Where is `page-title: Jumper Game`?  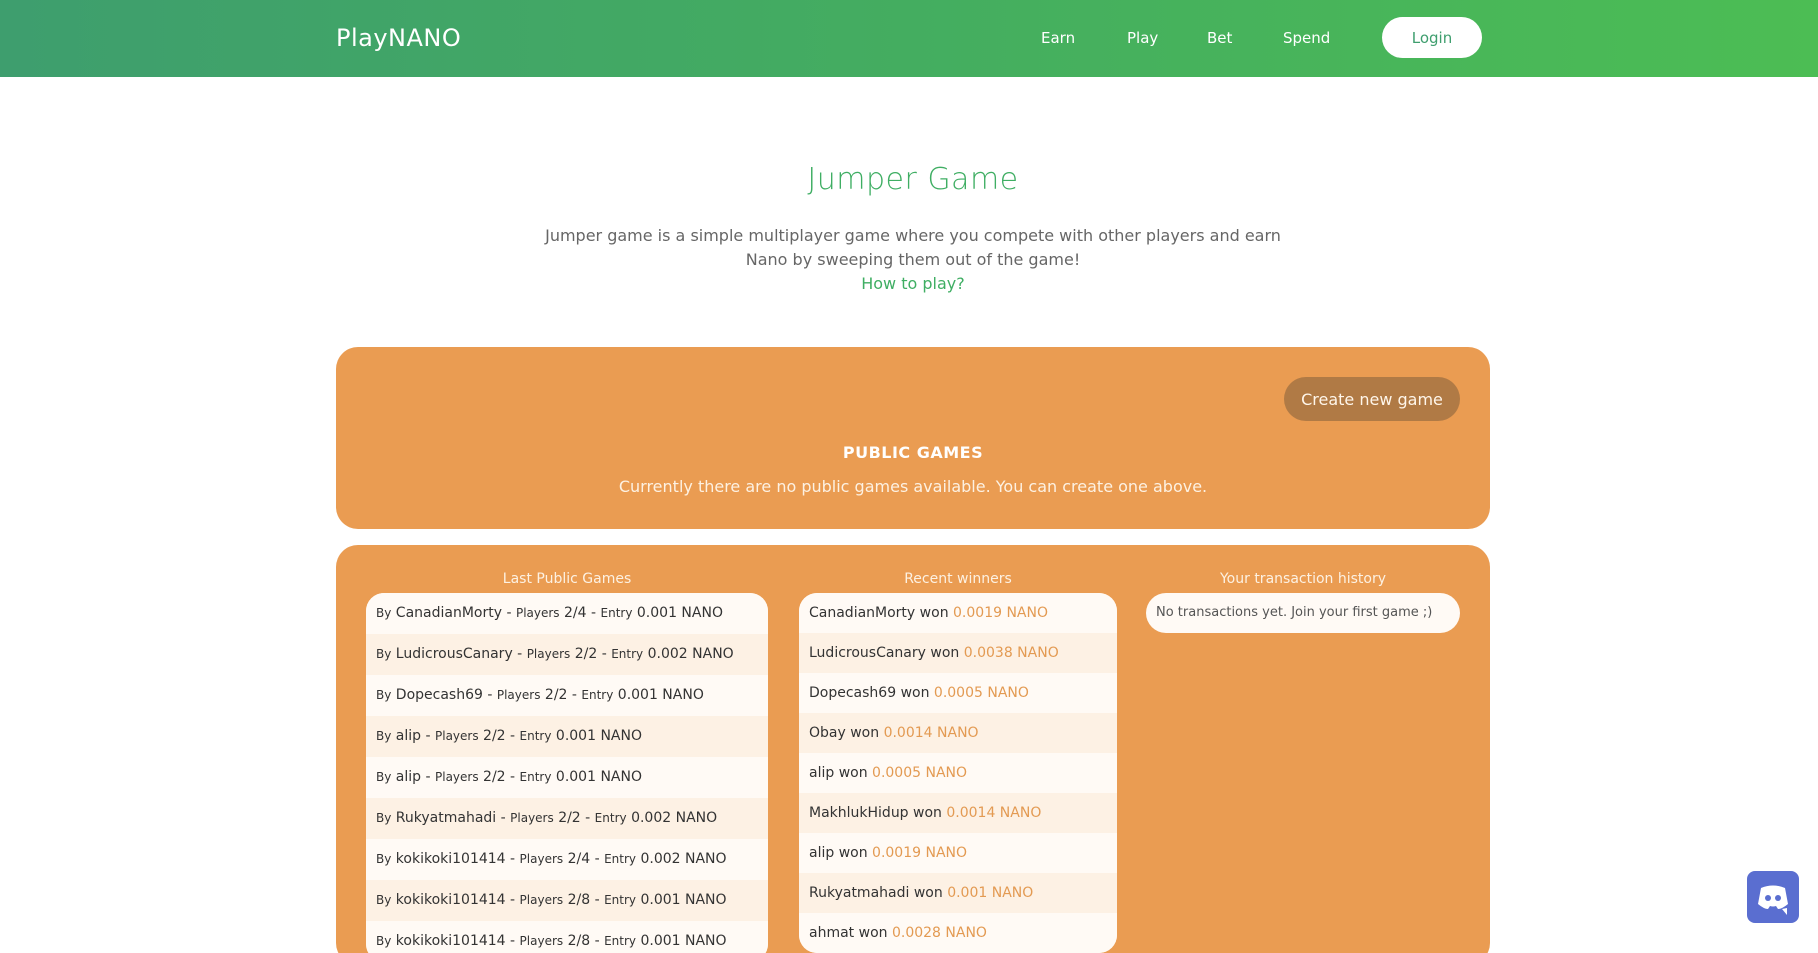
page-title: Jumper Game is located at coordinates (913, 179).